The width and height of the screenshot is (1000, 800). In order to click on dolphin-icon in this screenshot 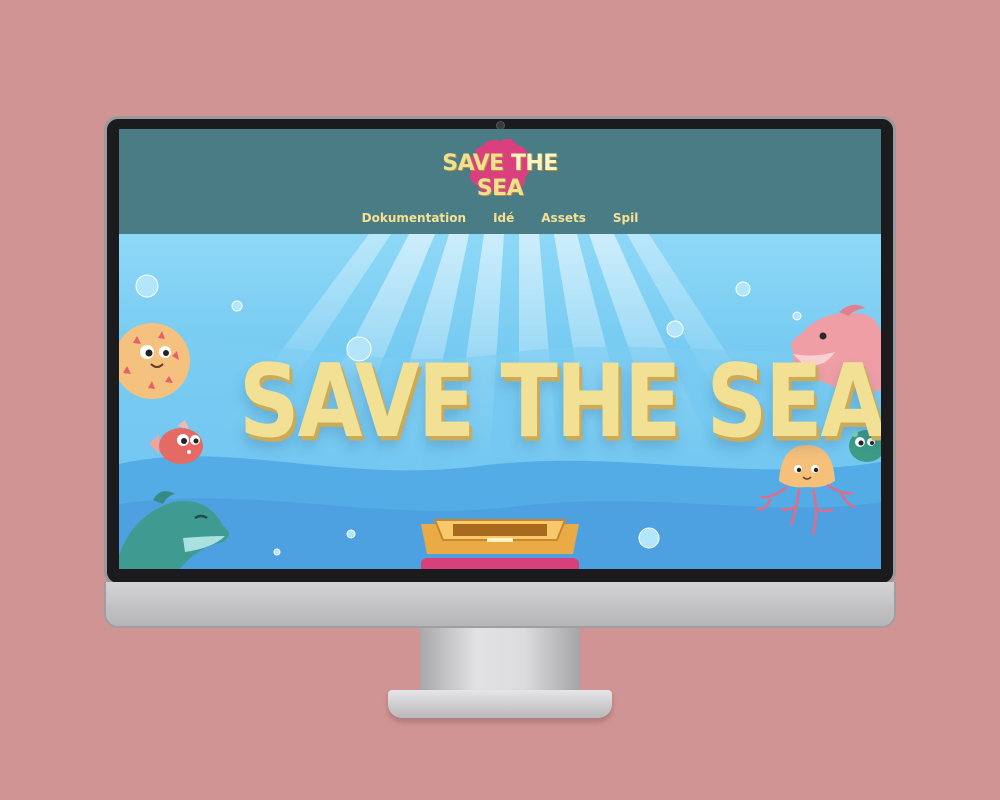, I will do `click(174, 530)`.